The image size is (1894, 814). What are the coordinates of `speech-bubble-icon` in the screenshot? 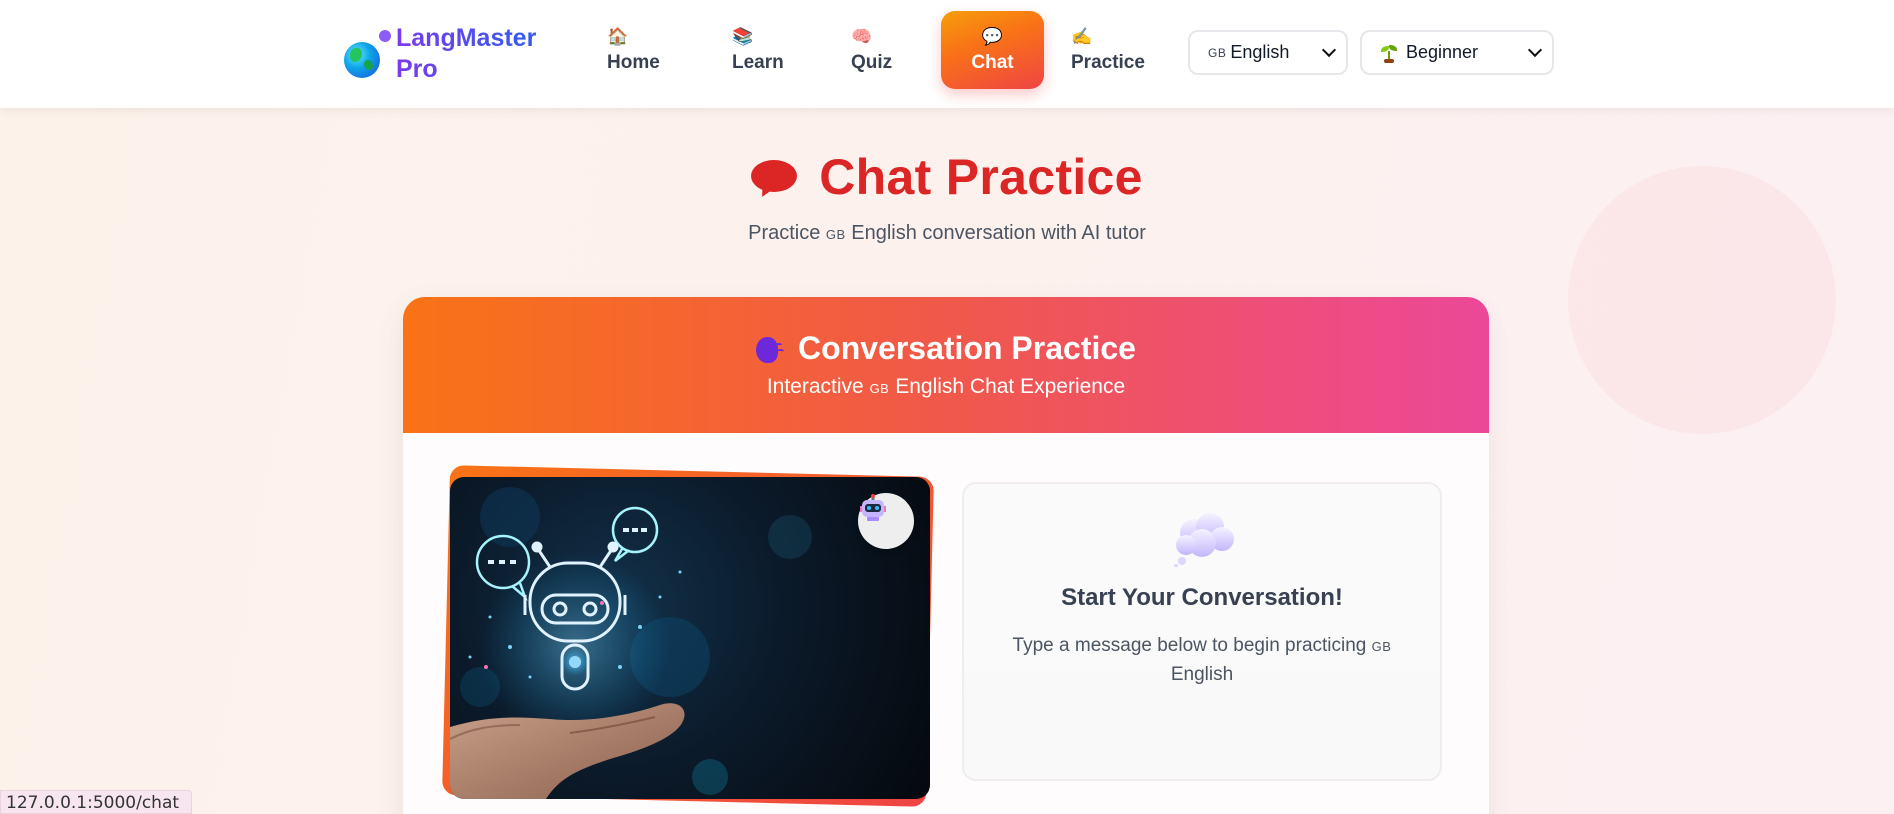 It's located at (774, 180).